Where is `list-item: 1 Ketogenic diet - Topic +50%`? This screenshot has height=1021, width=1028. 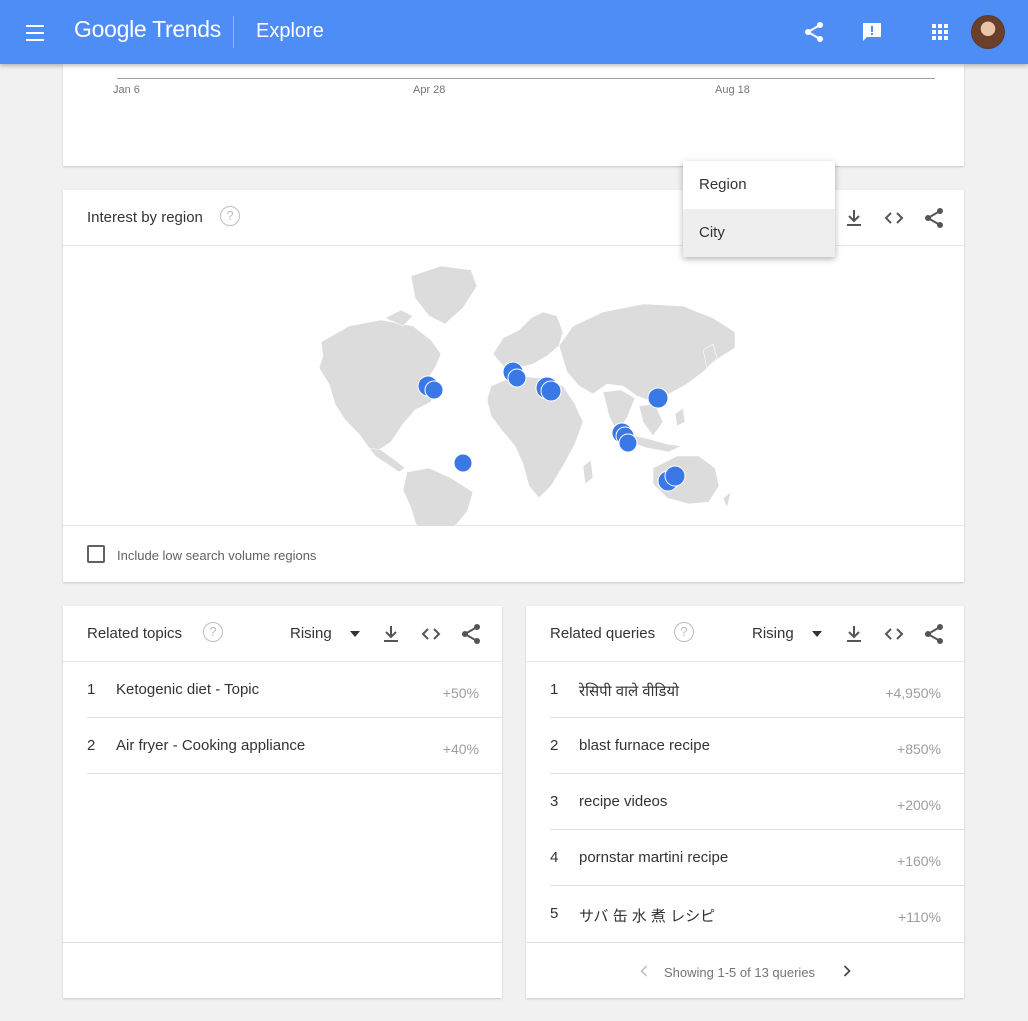 list-item: 1 Ketogenic diet - Topic +50% is located at coordinates (294, 690).